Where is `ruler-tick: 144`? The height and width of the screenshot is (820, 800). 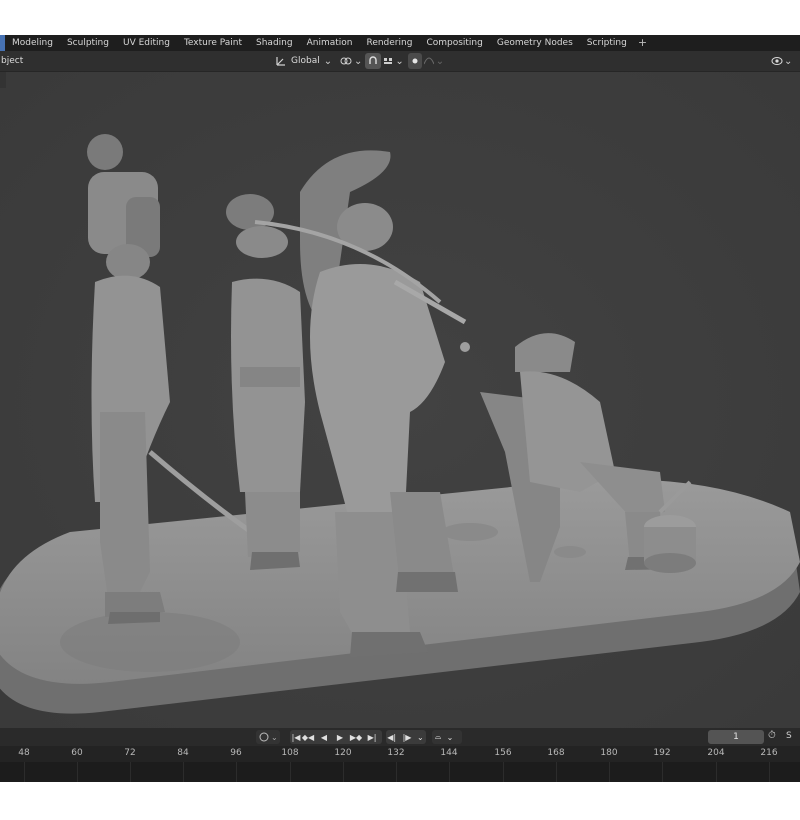
ruler-tick: 144 is located at coordinates (449, 753).